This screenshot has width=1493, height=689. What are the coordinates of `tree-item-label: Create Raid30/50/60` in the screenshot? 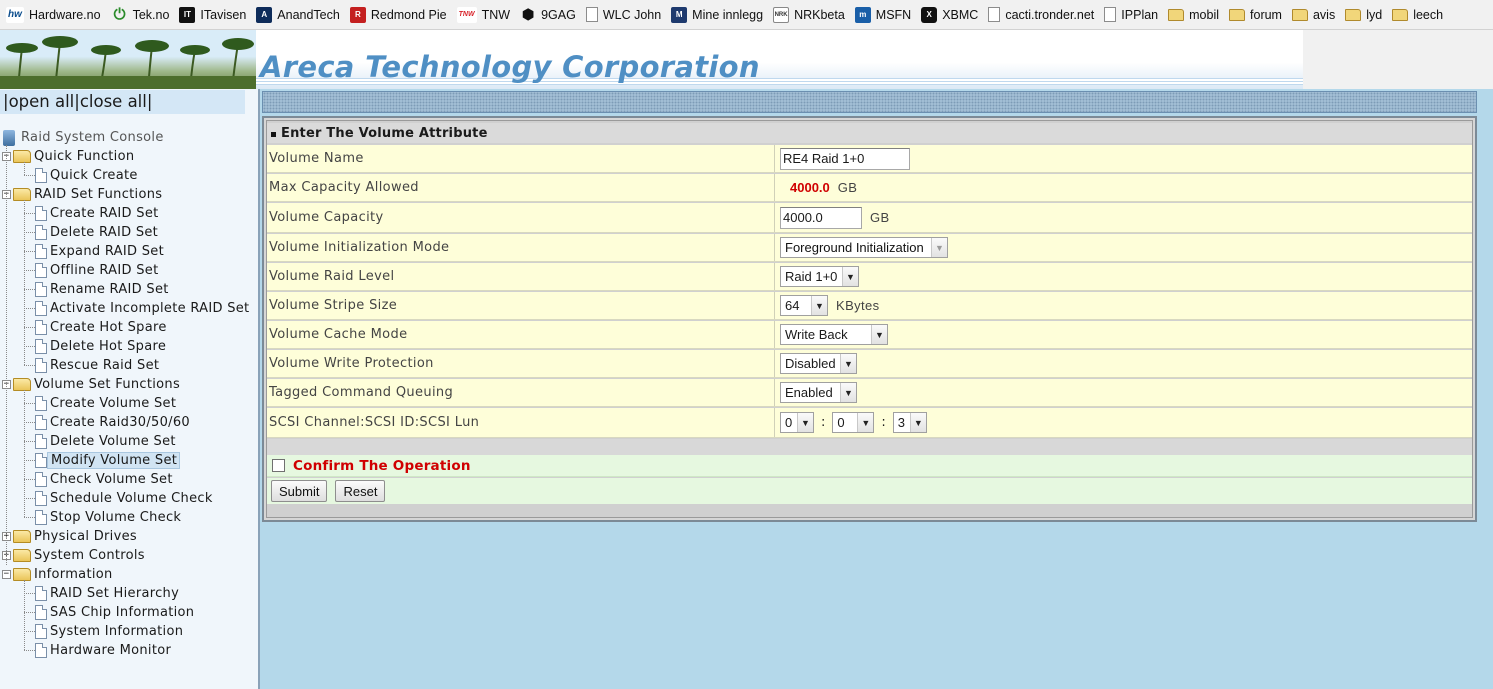 It's located at (120, 422).